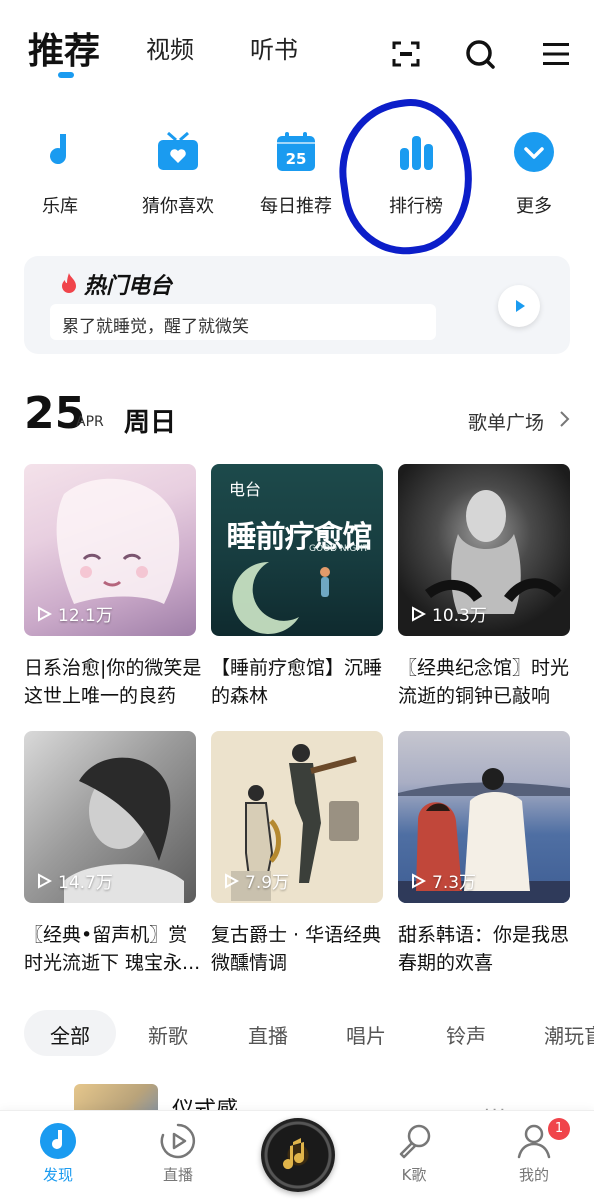 The width and height of the screenshot is (594, 1201). Describe the element at coordinates (296, 159) in the screenshot. I see `svg-text: 25` at that location.